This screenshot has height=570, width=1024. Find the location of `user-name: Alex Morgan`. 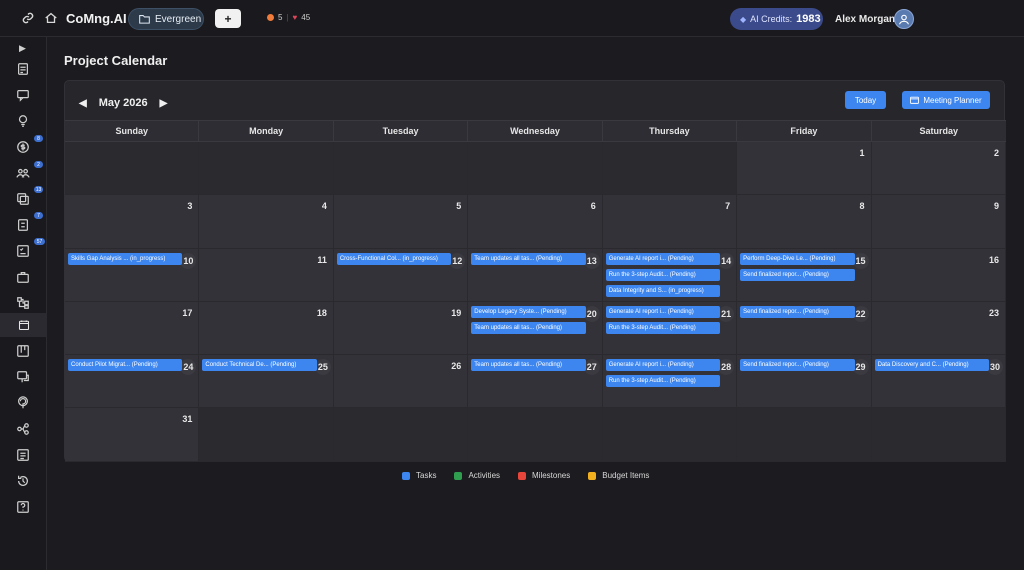

user-name: Alex Morgan is located at coordinates (865, 19).